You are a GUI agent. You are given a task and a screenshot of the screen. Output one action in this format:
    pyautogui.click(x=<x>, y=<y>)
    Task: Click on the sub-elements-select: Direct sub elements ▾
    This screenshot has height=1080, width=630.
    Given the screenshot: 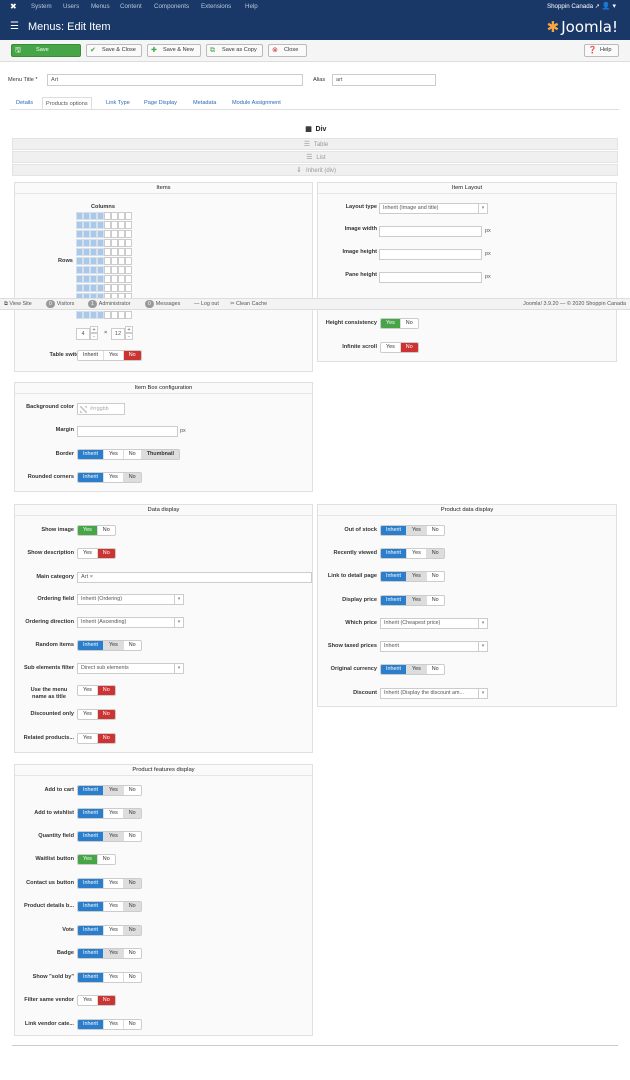 What is the action you would take?
    pyautogui.click(x=130, y=668)
    